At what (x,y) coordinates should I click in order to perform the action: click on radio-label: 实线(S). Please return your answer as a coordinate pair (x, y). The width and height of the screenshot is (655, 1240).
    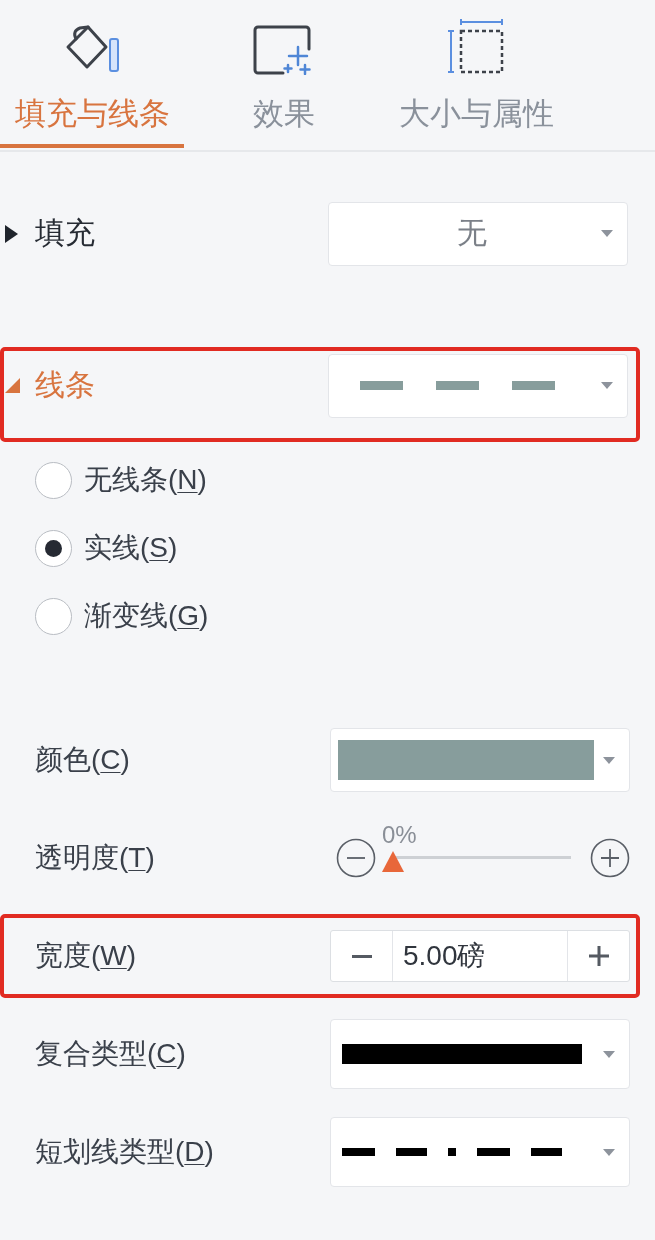
    Looking at the image, I should click on (131, 548).